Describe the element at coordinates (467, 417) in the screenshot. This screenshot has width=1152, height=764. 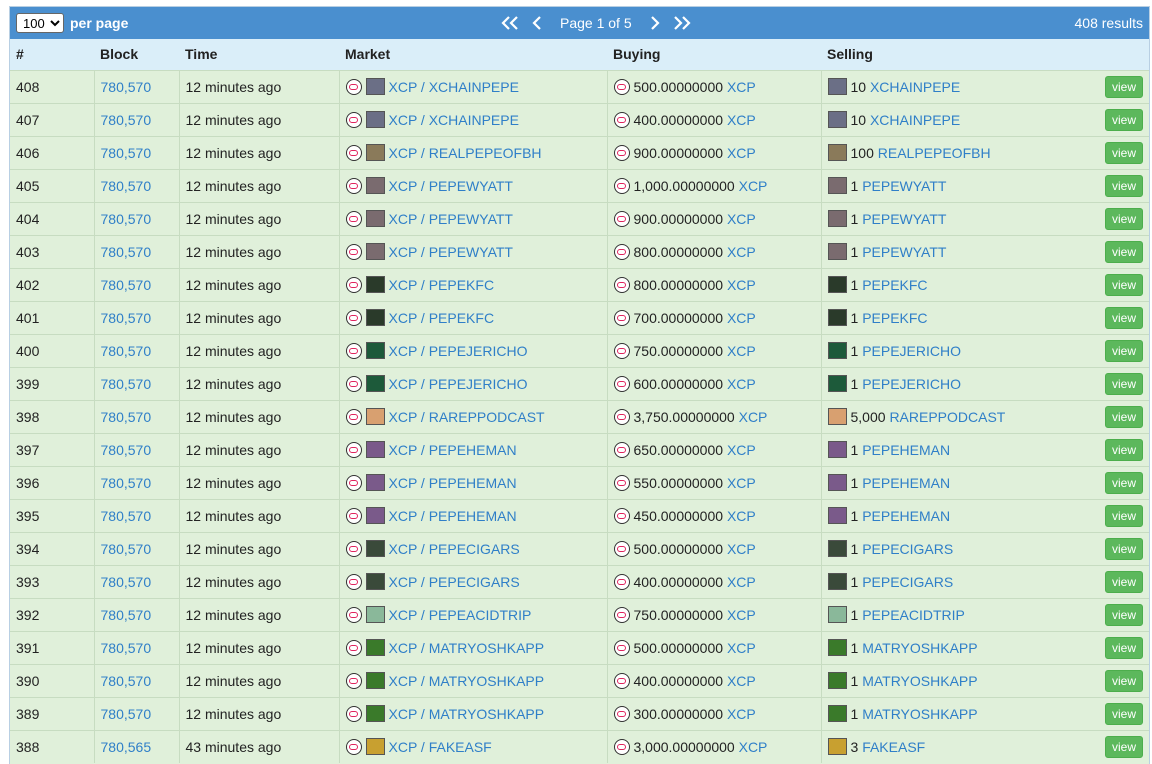
I see `market-link: XCP / RAREPPODCAST` at that location.